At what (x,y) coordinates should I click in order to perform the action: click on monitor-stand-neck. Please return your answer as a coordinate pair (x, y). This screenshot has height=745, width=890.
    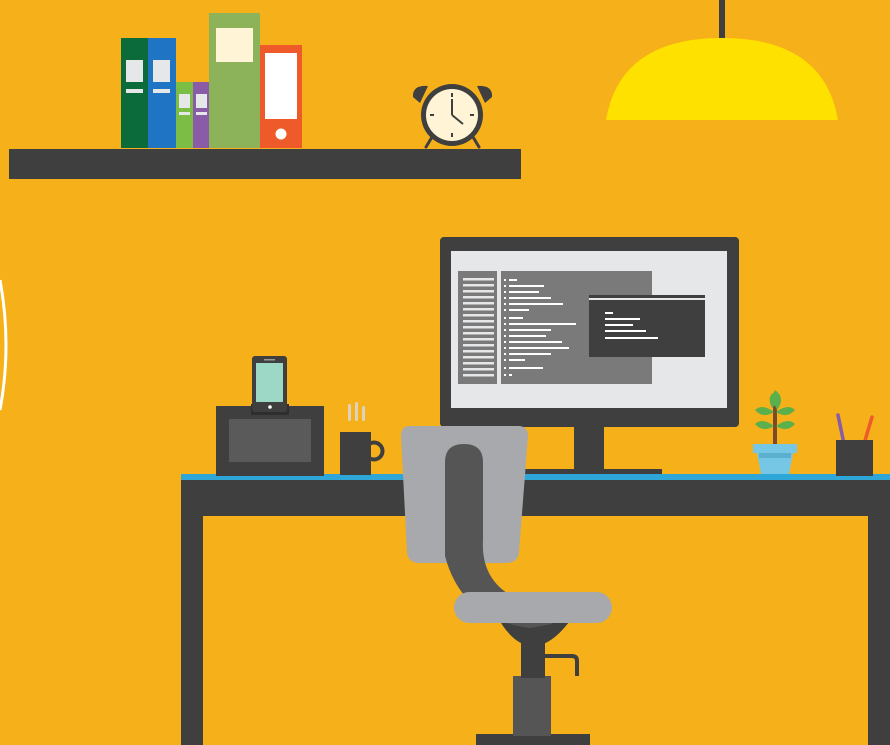
    Looking at the image, I should click on (589, 448).